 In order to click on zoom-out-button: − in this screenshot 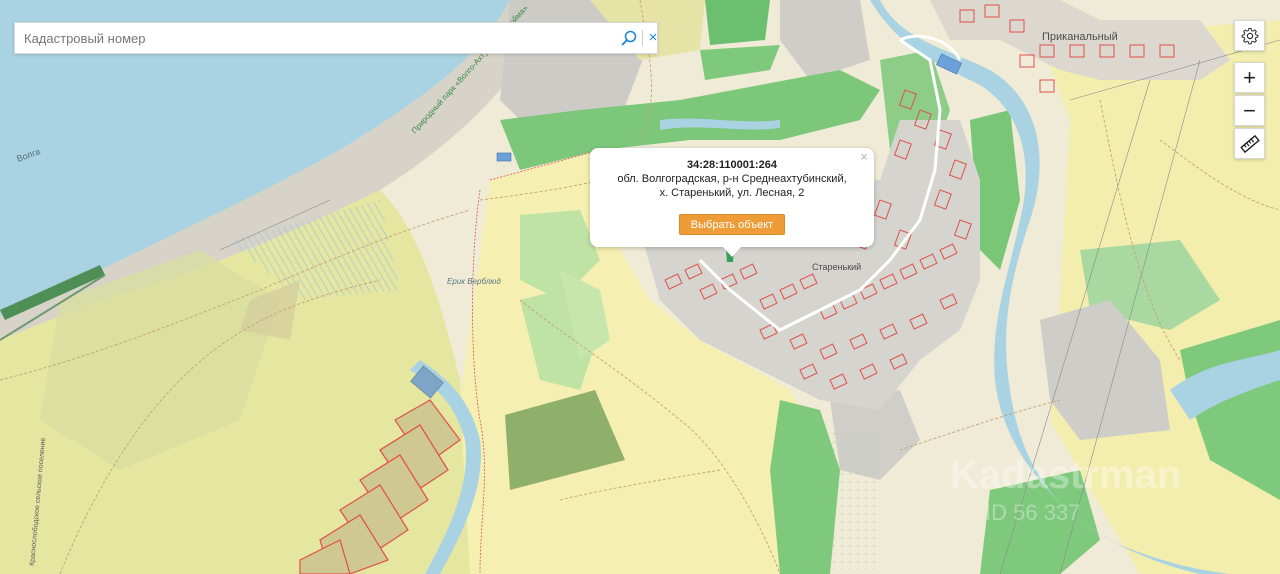, I will do `click(1249, 110)`.